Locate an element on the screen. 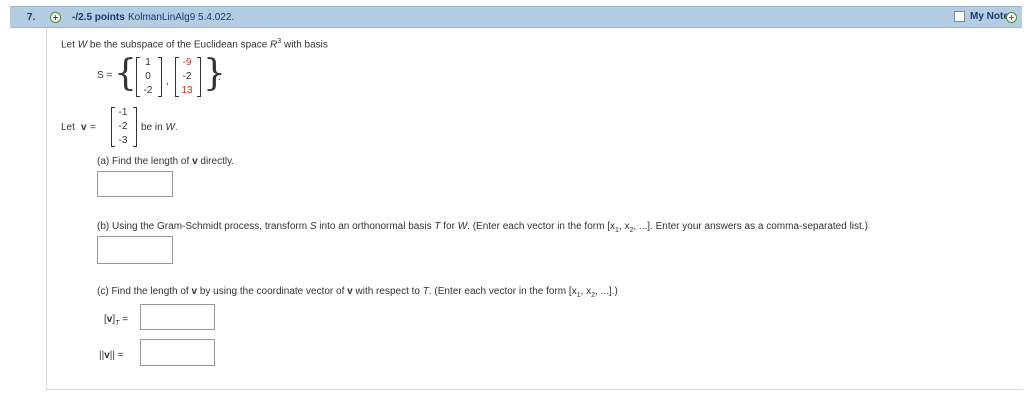 This screenshot has height=410, width=1024. my-notes-checkbox is located at coordinates (959, 16).